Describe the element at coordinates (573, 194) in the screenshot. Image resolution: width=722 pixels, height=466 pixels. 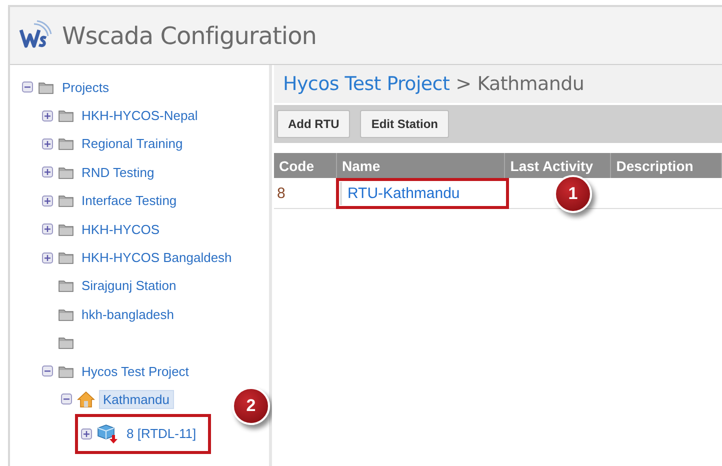
I see `callout-badge: 1` at that location.